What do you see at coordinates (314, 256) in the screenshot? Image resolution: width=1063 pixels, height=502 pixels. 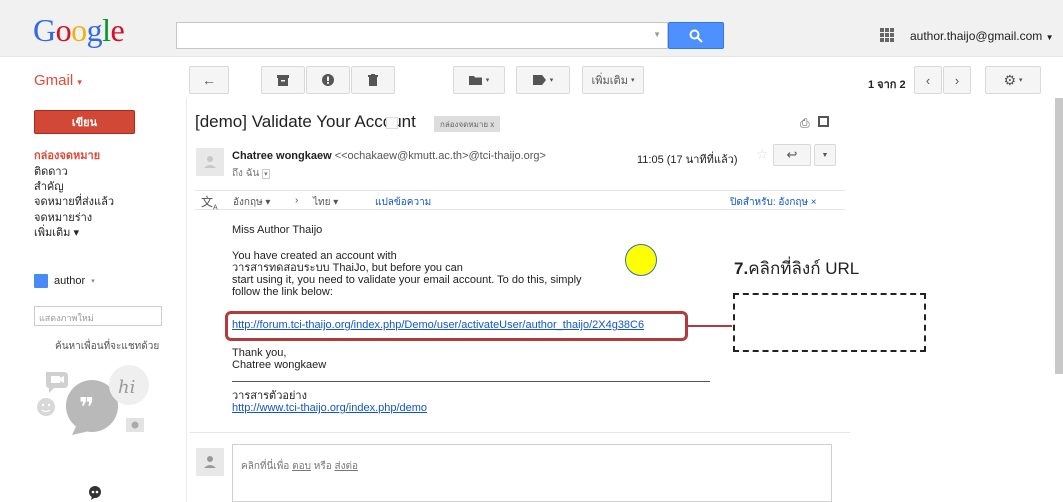 I see `body-line: You have created an account with` at bounding box center [314, 256].